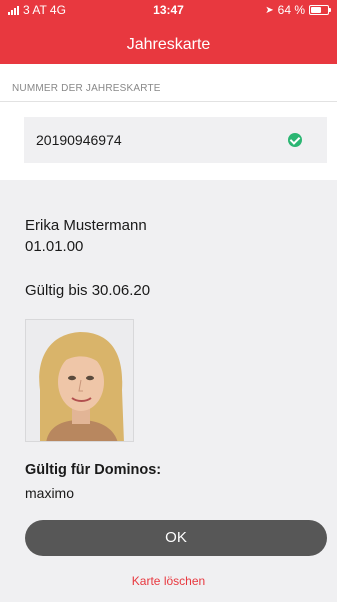 This screenshot has width=337, height=602. I want to click on valid-until: Gültig bis 30.06.20, so click(88, 290).